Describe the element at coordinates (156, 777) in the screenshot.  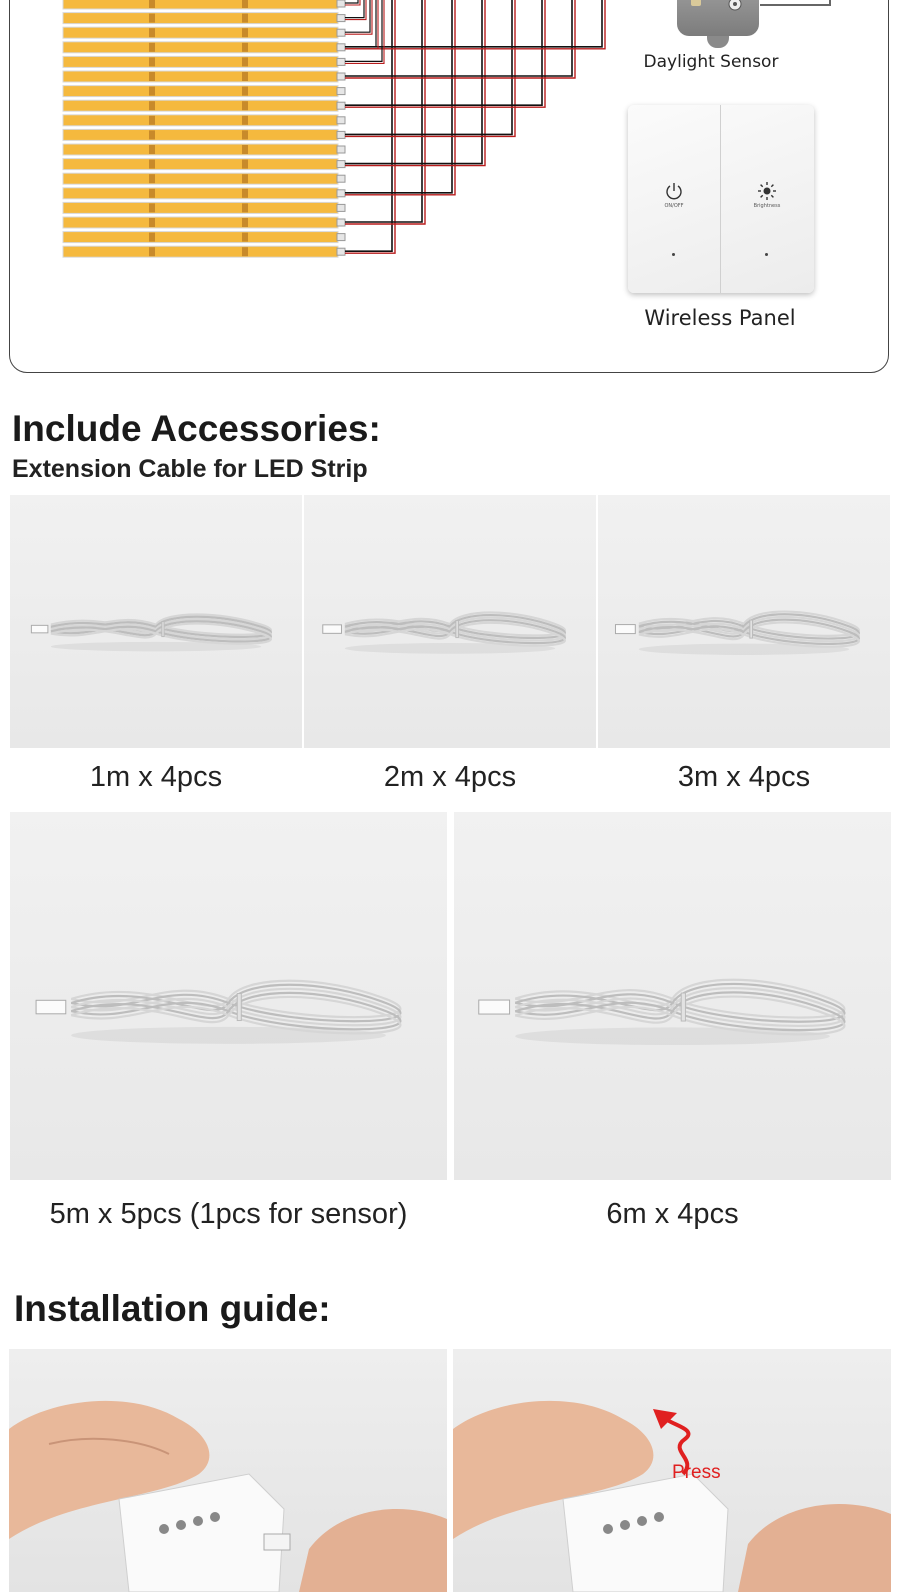
I see `cable-caption-1m: 1m x 4pcs` at that location.